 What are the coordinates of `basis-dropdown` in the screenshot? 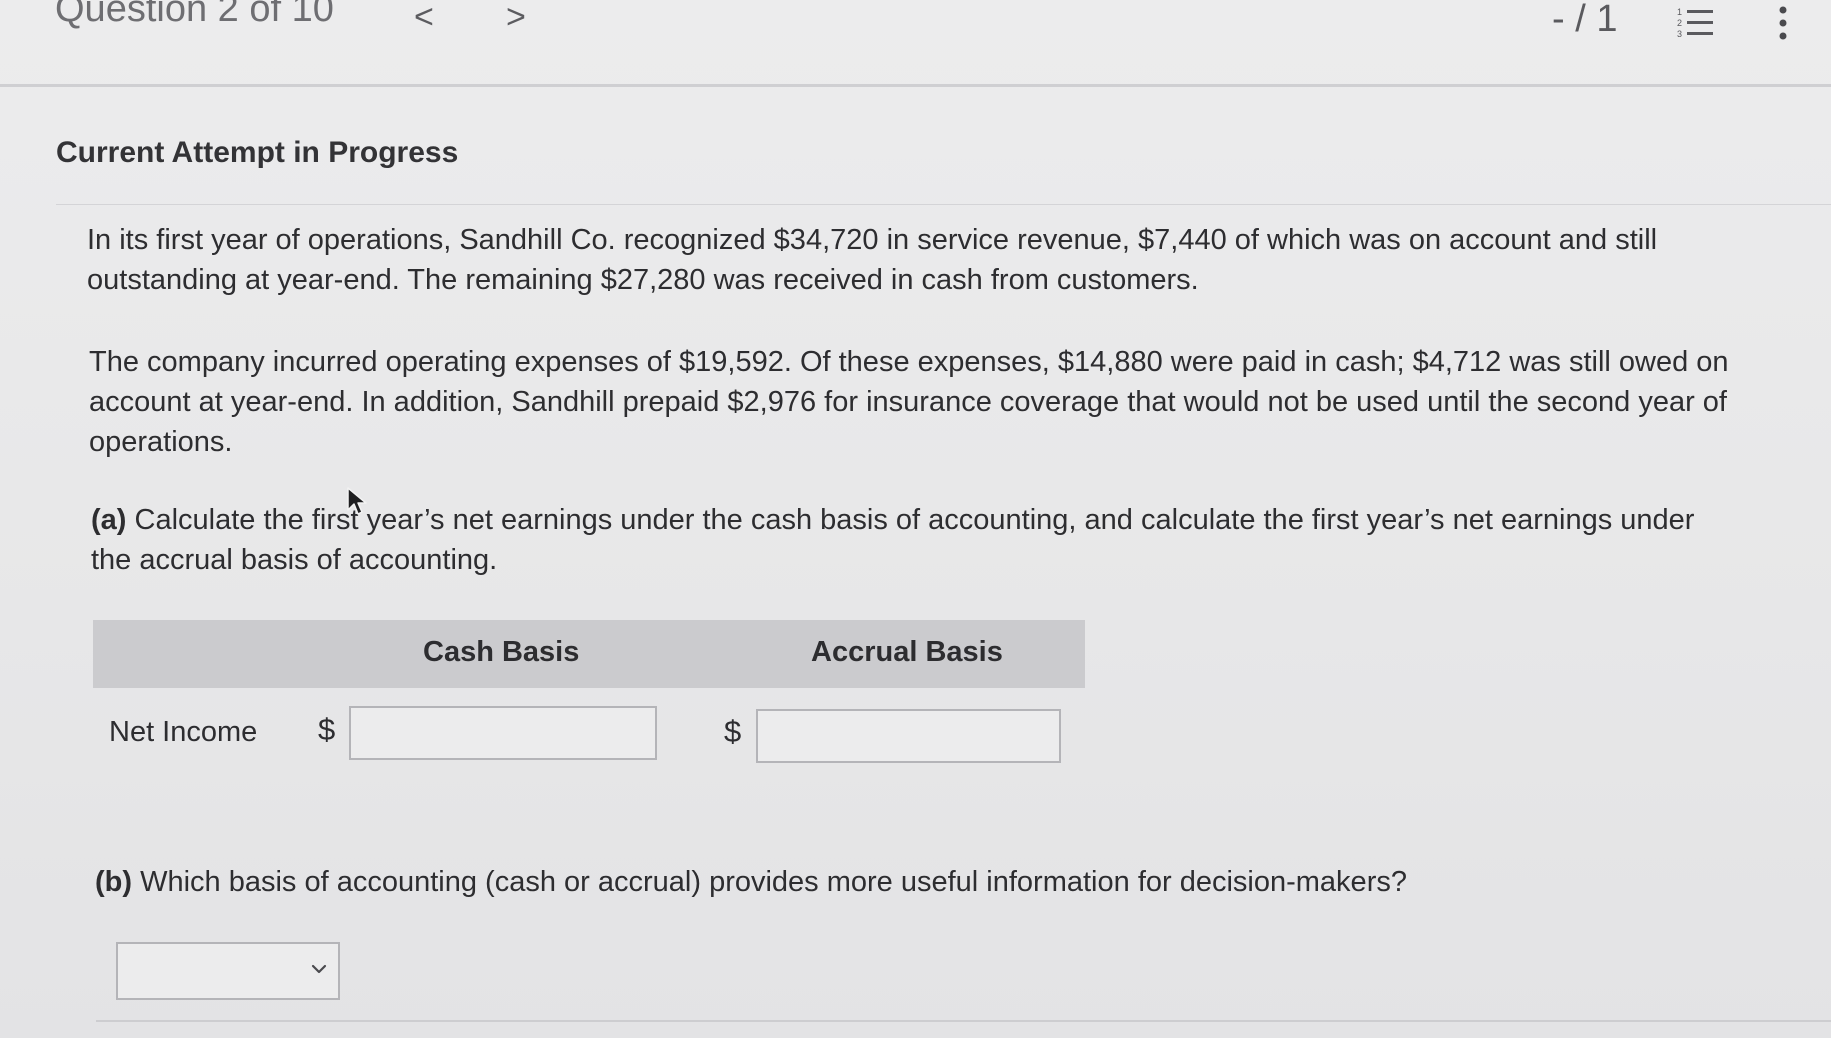 It's located at (228, 971).